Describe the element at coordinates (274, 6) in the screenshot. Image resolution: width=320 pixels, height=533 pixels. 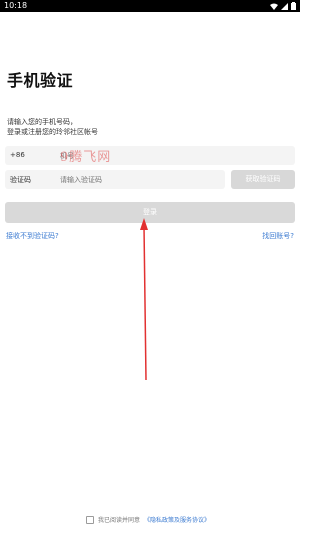
I see `wifi-icon` at that location.